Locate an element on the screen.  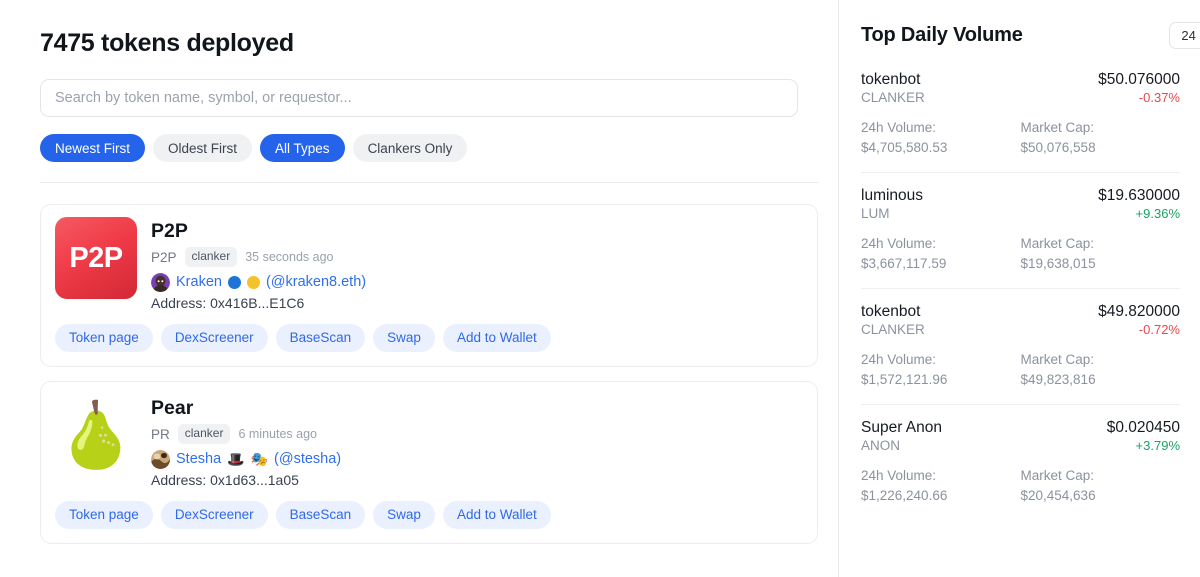
stat-value: $4,705,580.53 is located at coordinates (904, 147).